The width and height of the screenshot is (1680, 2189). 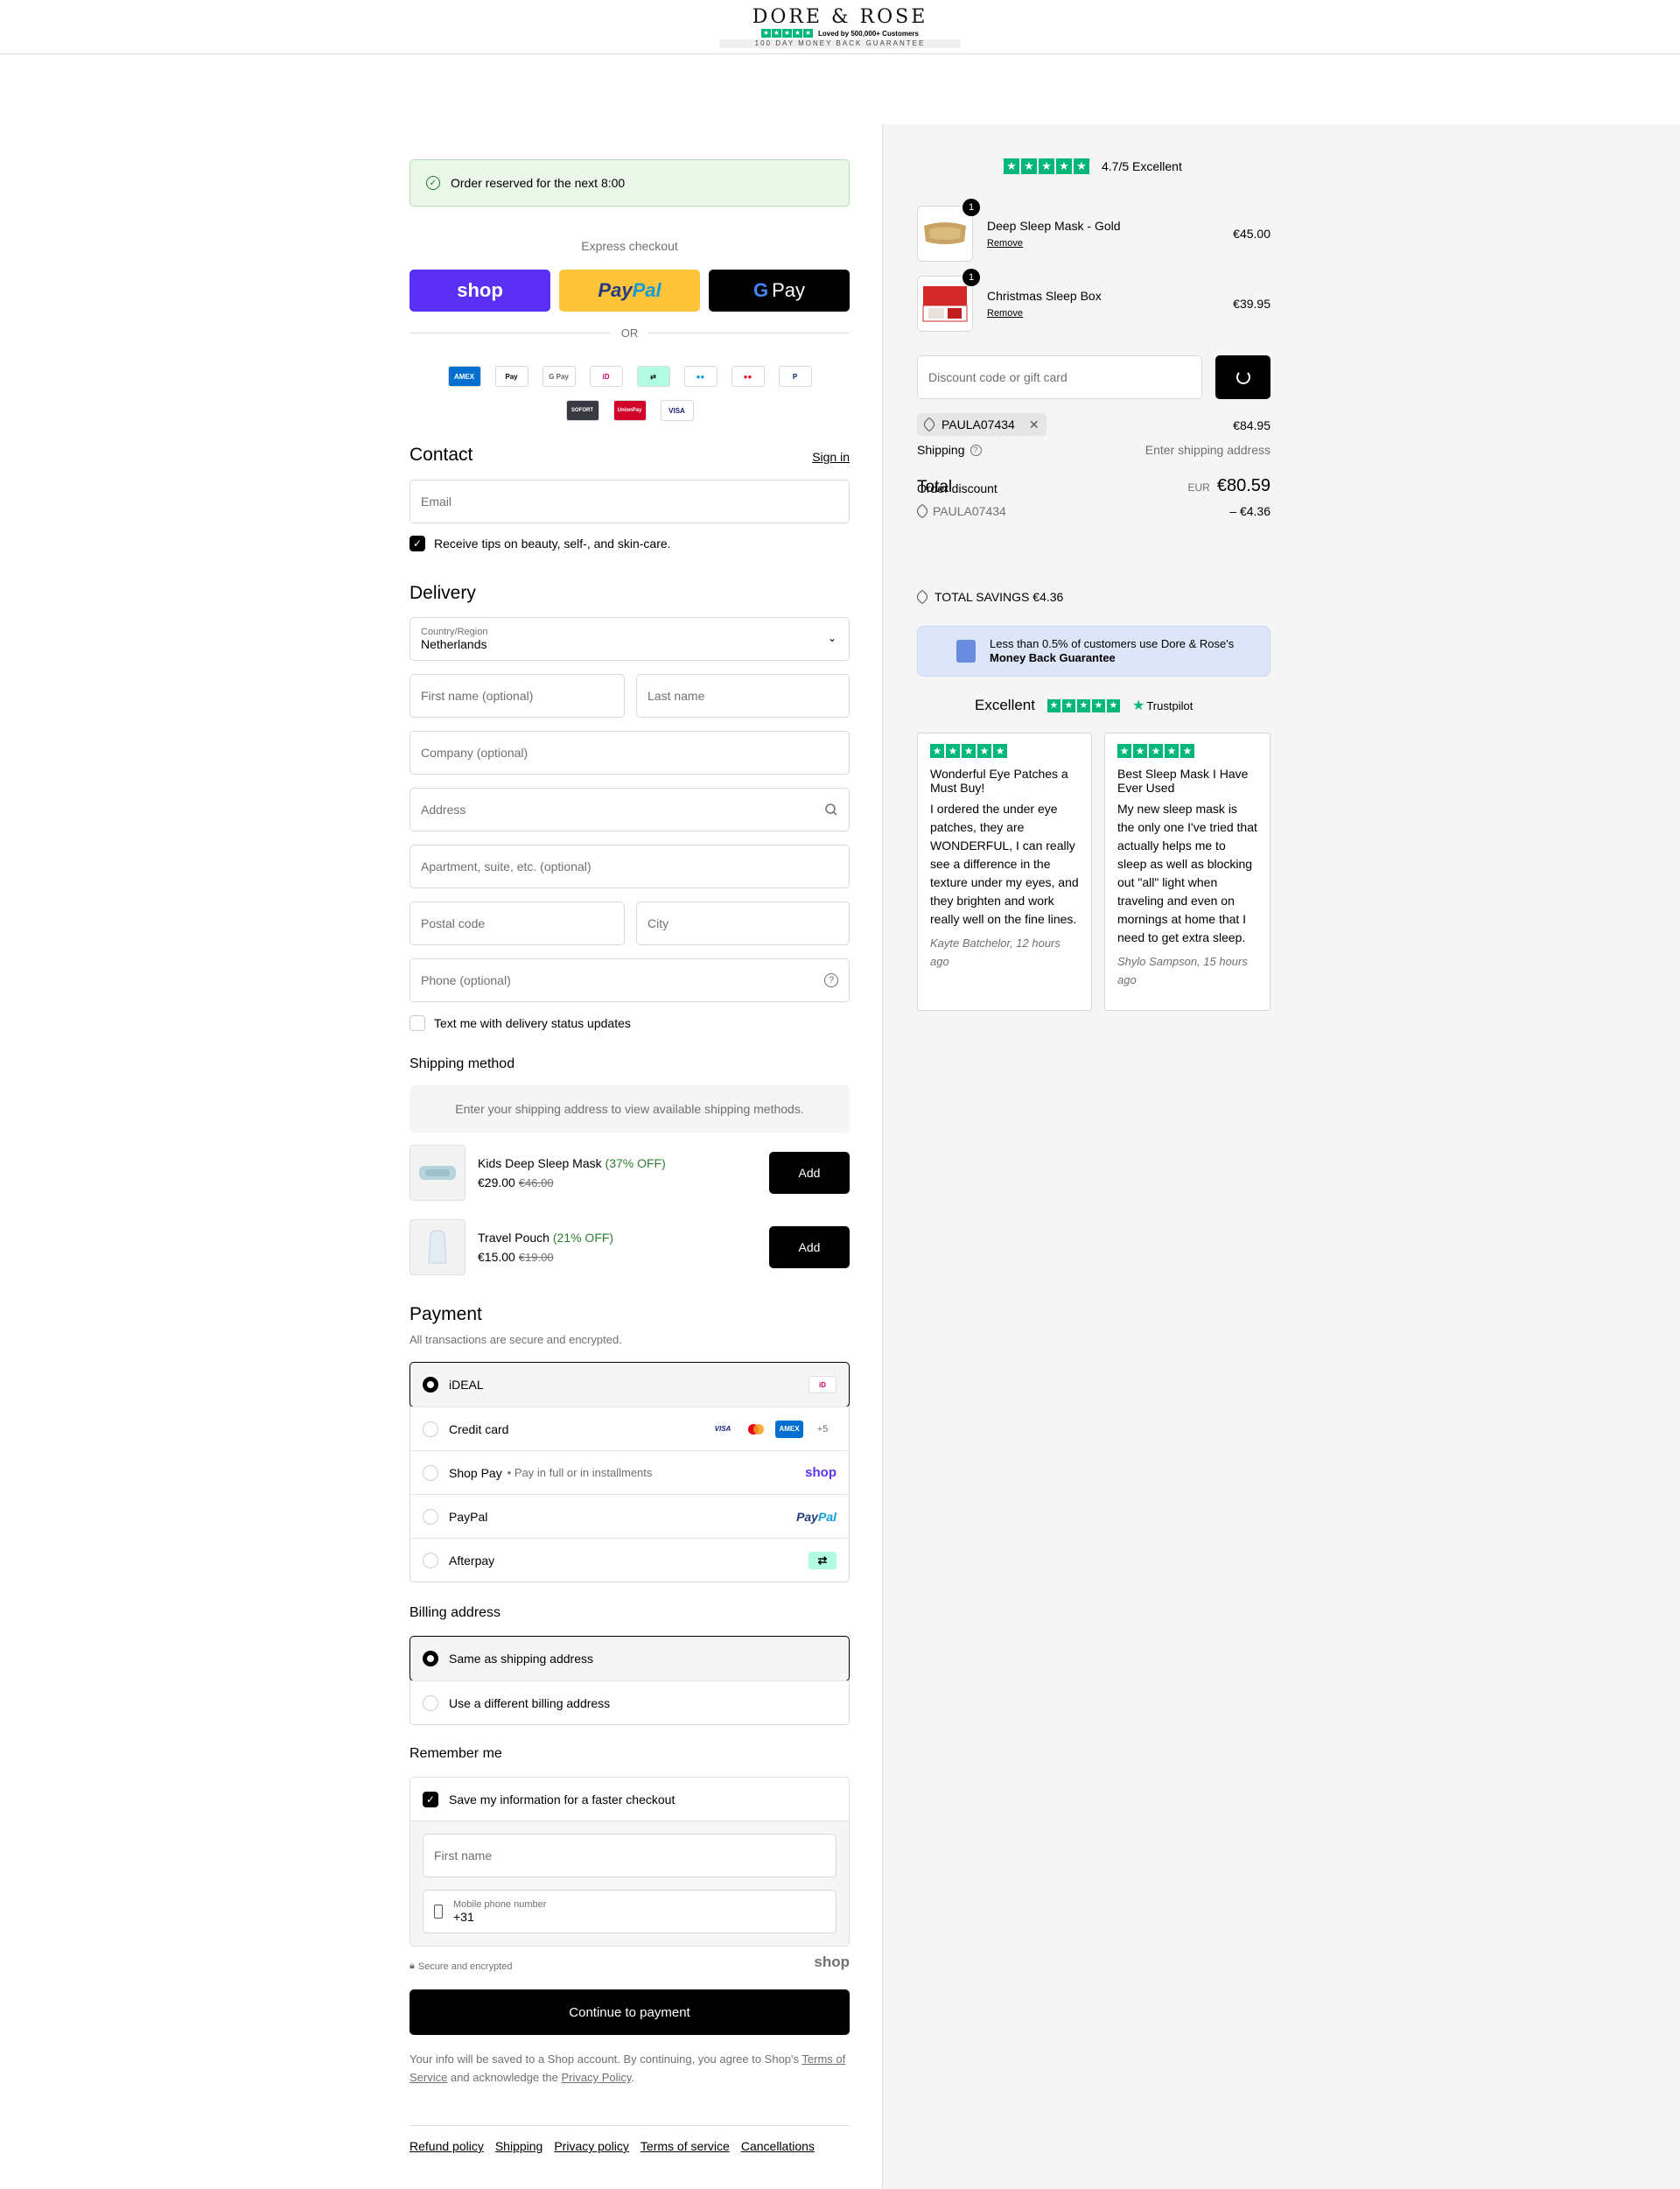 I want to click on trustpilot-logo: ★ Trustpilot, so click(x=1162, y=706).